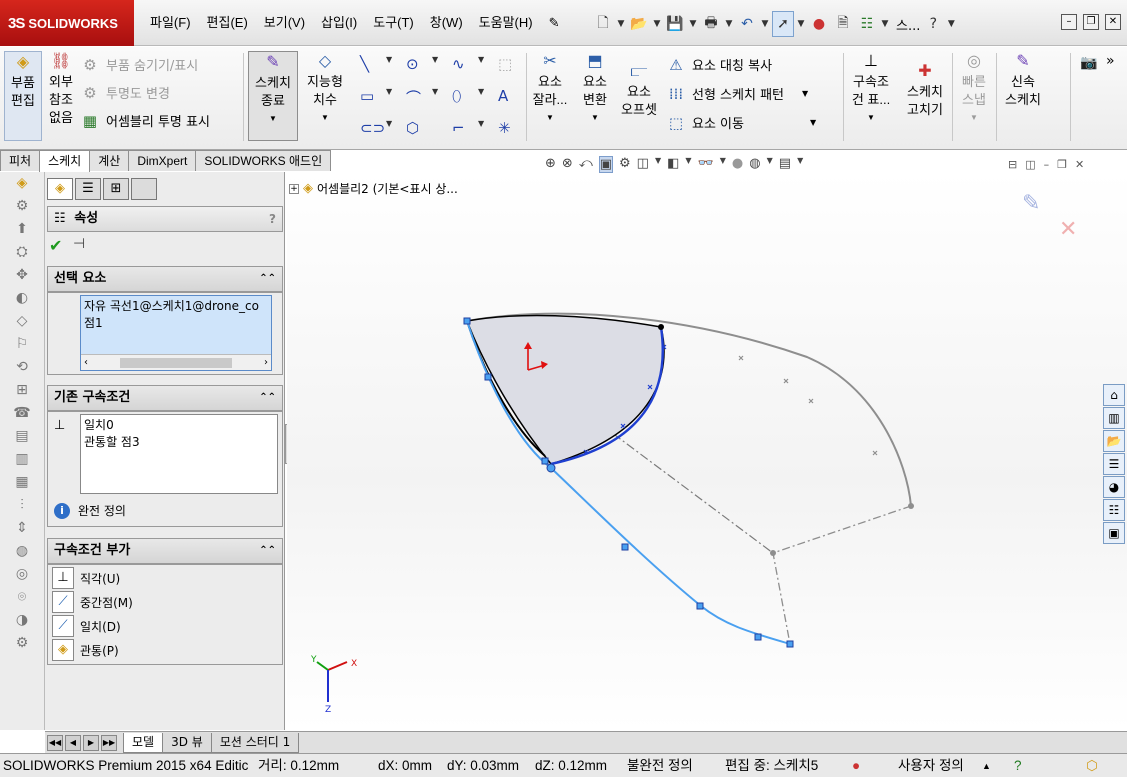  What do you see at coordinates (729, 24) in the screenshot?
I see `print-dropdown-icon: ▼` at bounding box center [729, 24].